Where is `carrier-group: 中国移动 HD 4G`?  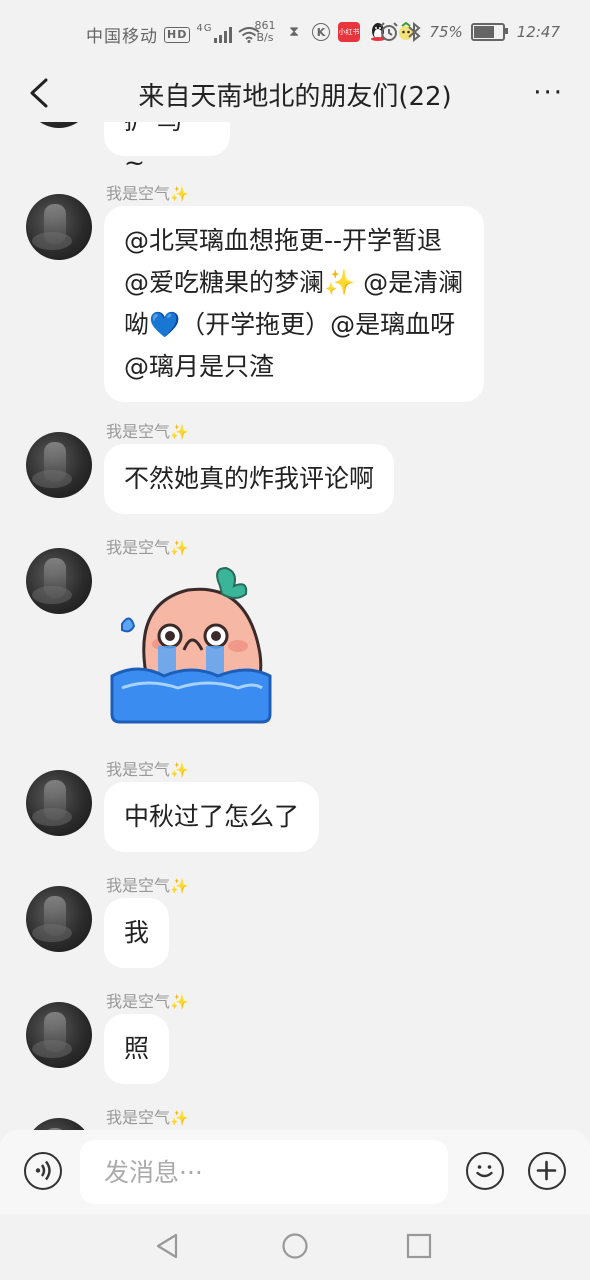 carrier-group: 中国移动 HD 4G is located at coordinates (173, 34).